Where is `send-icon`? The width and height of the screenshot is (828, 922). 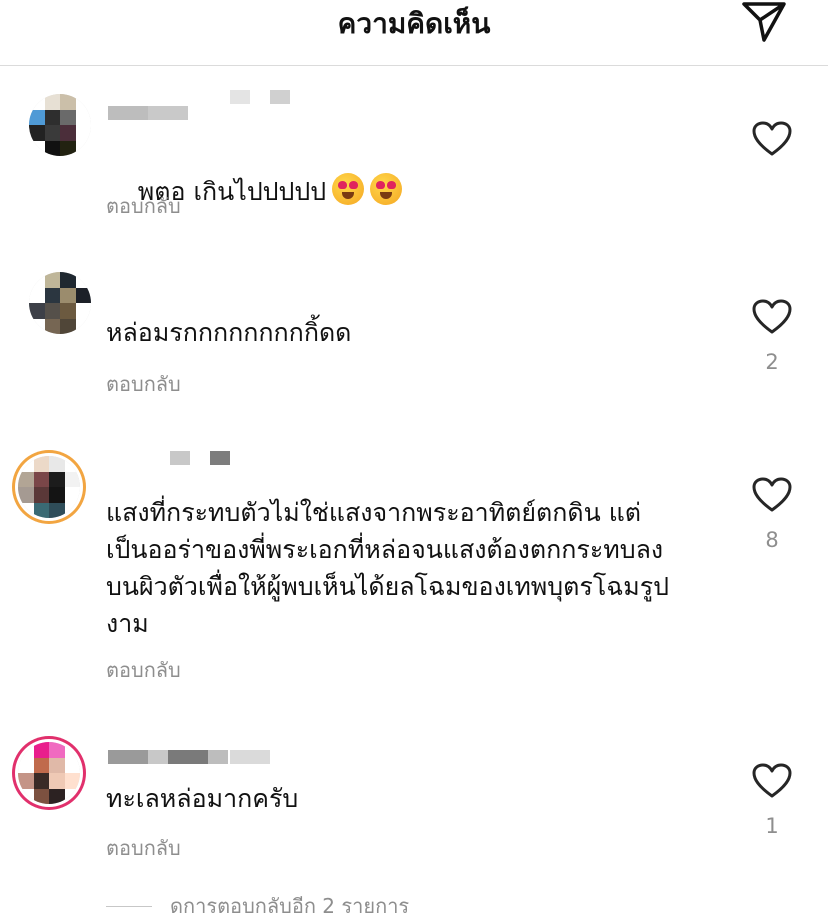 send-icon is located at coordinates (763, 22).